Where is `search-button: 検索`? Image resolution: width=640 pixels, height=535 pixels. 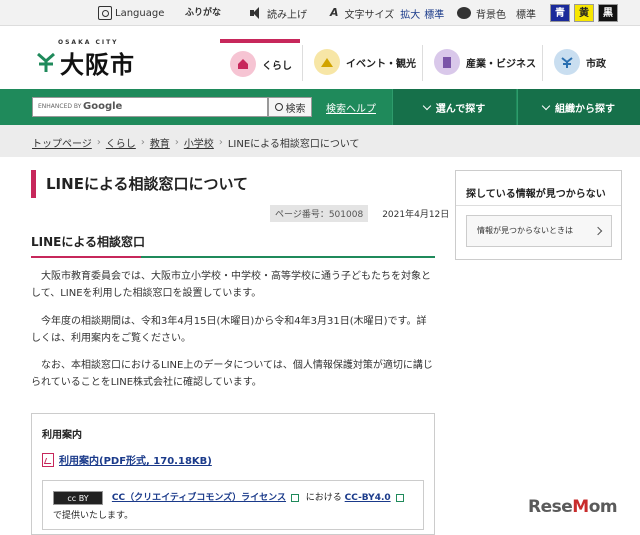 search-button: 検索 is located at coordinates (290, 107).